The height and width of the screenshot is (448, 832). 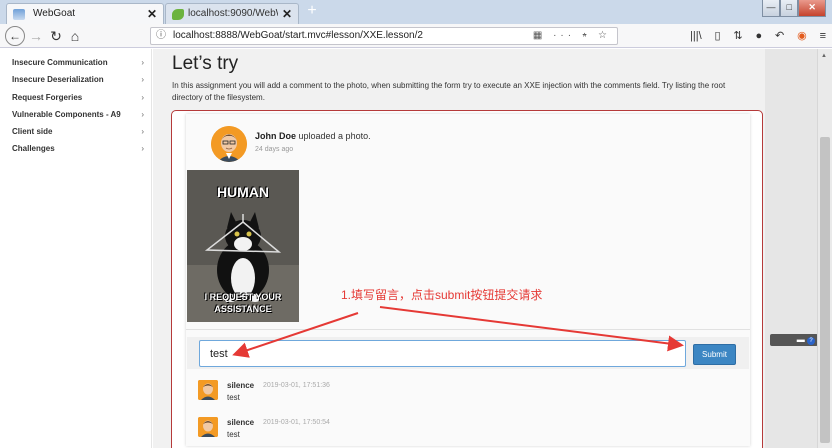 I want to click on sidebar-icon: ▯, so click(x=718, y=36).